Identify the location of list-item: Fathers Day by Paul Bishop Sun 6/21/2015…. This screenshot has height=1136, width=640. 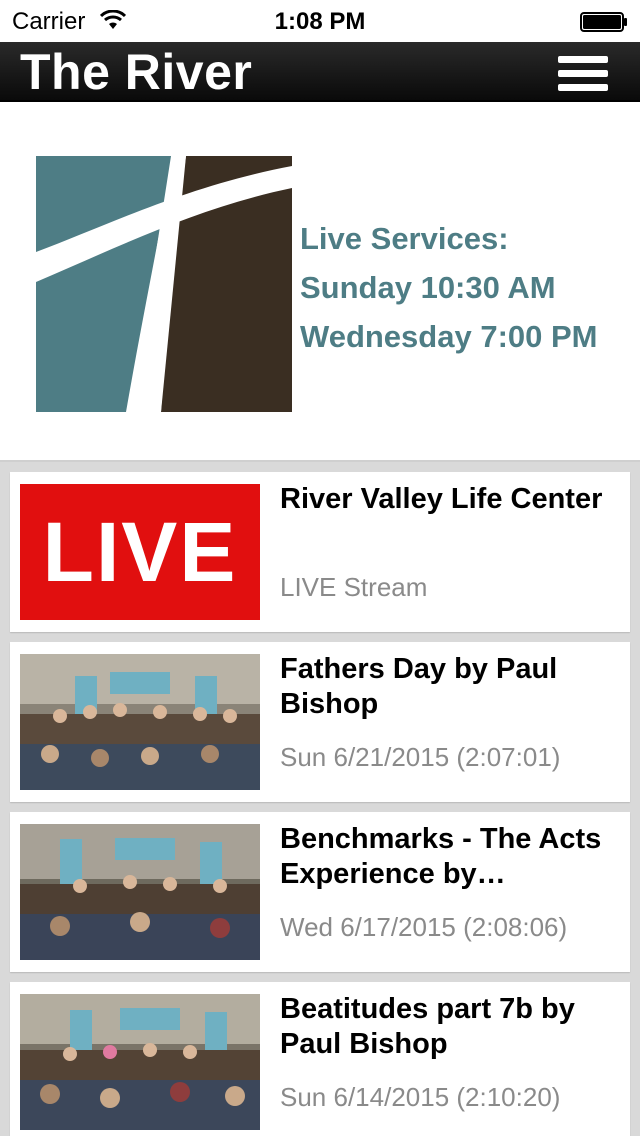
(320, 722).